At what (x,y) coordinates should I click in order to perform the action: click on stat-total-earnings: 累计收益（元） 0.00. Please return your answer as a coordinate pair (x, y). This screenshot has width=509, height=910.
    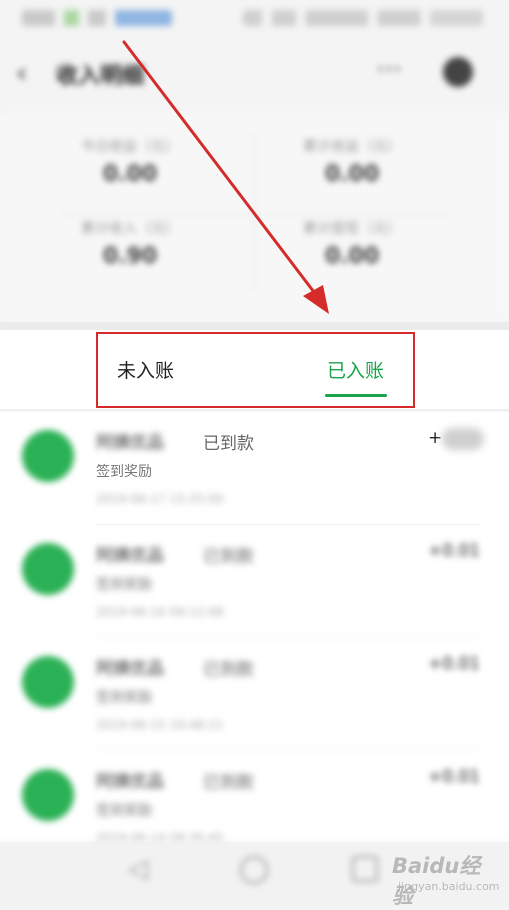
    Looking at the image, I should click on (352, 161).